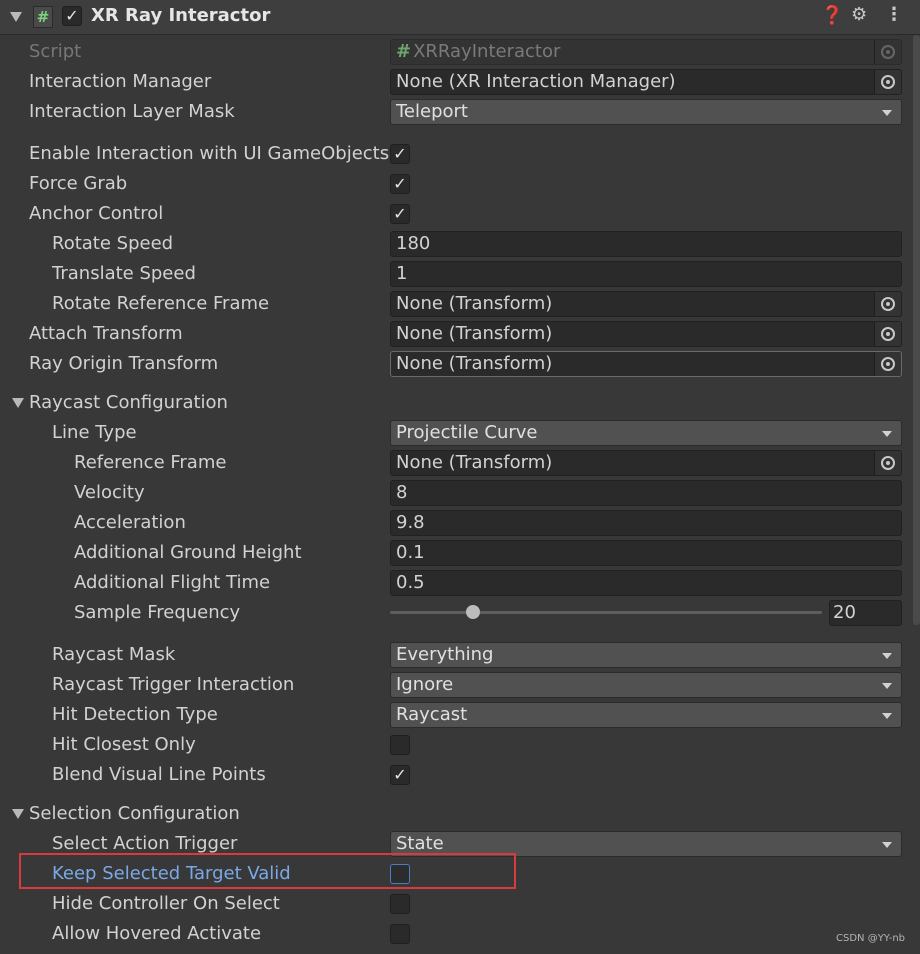 This screenshot has height=954, width=920. Describe the element at coordinates (646, 685) in the screenshot. I see `raycast-trigger-interaction-dropdown: Ignore` at that location.